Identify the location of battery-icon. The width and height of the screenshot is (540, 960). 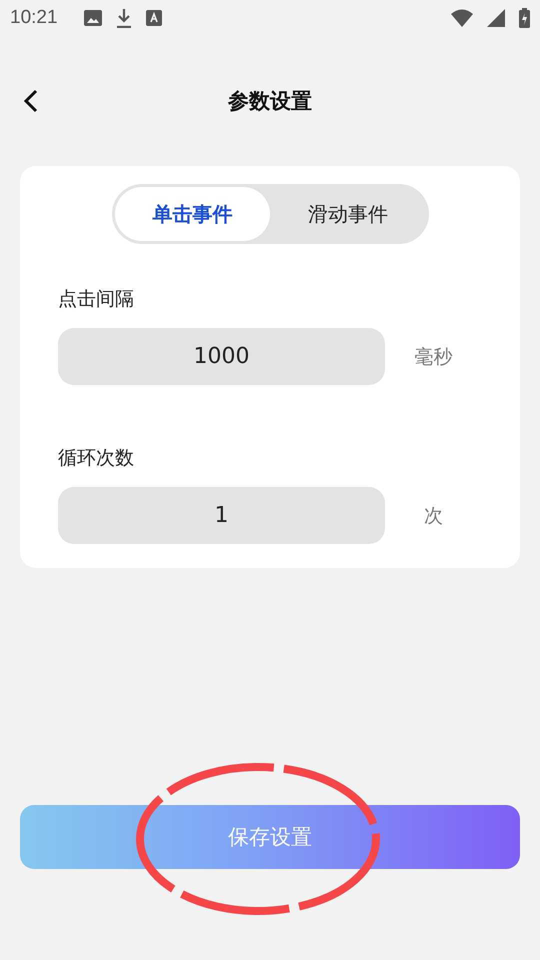
(524, 18).